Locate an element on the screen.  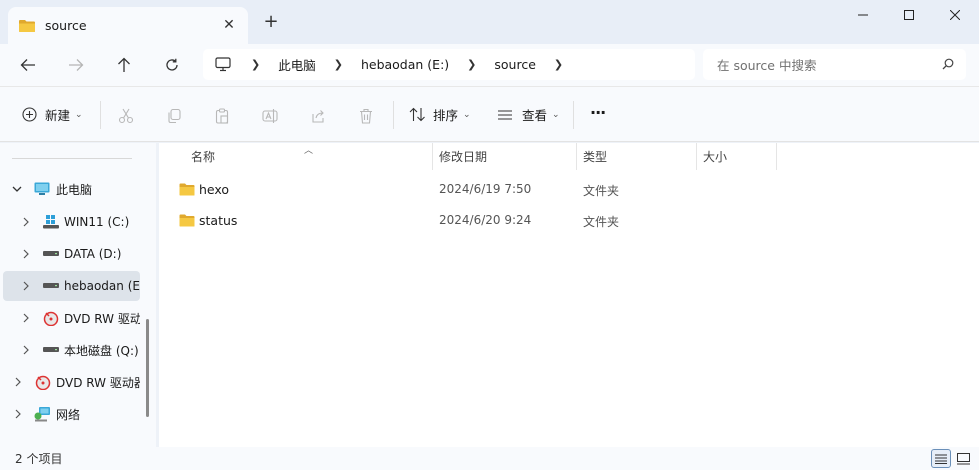
refresh-button is located at coordinates (172, 65).